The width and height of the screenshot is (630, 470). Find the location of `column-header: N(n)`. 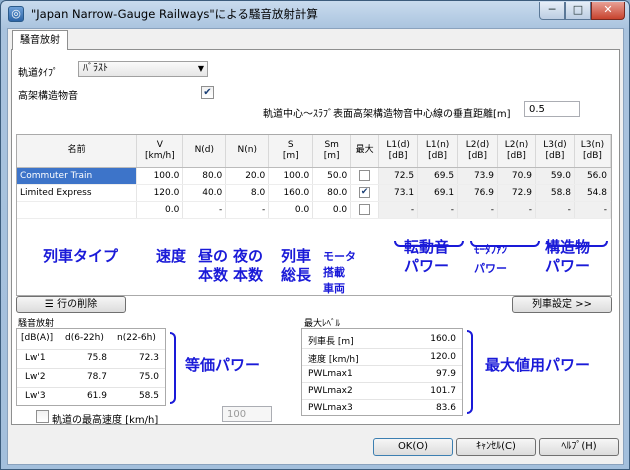

column-header: N(n) is located at coordinates (247, 151).